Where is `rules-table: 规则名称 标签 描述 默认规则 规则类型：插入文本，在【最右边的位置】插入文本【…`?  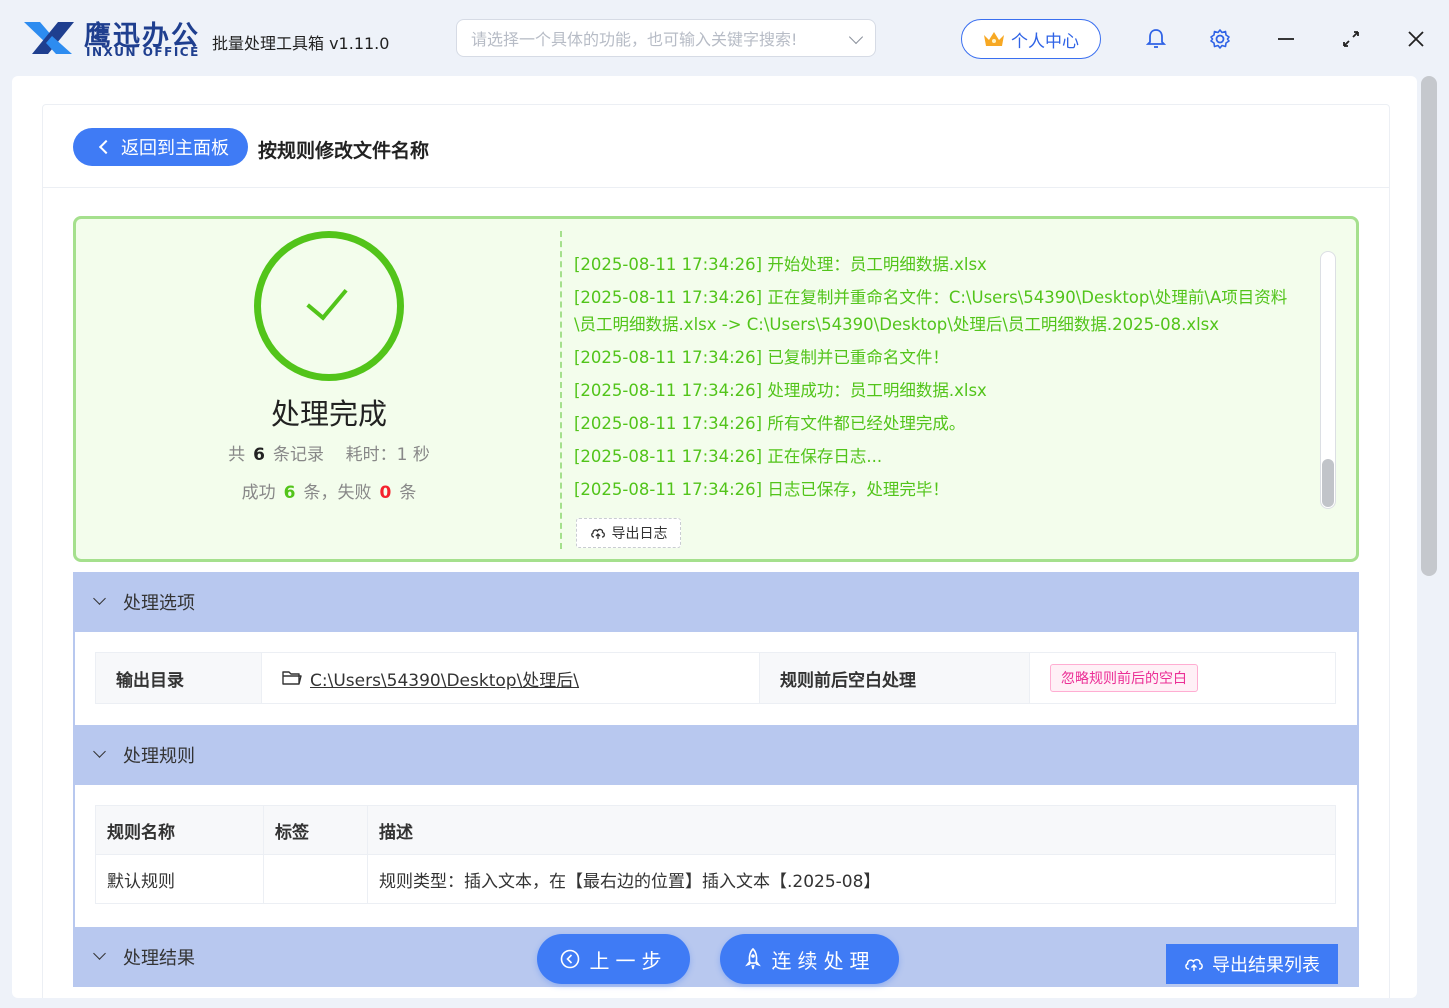 rules-table: 规则名称 标签 描述 默认规则 规则类型：插入文本，在【最右边的位置】插入文本【… is located at coordinates (715, 854).